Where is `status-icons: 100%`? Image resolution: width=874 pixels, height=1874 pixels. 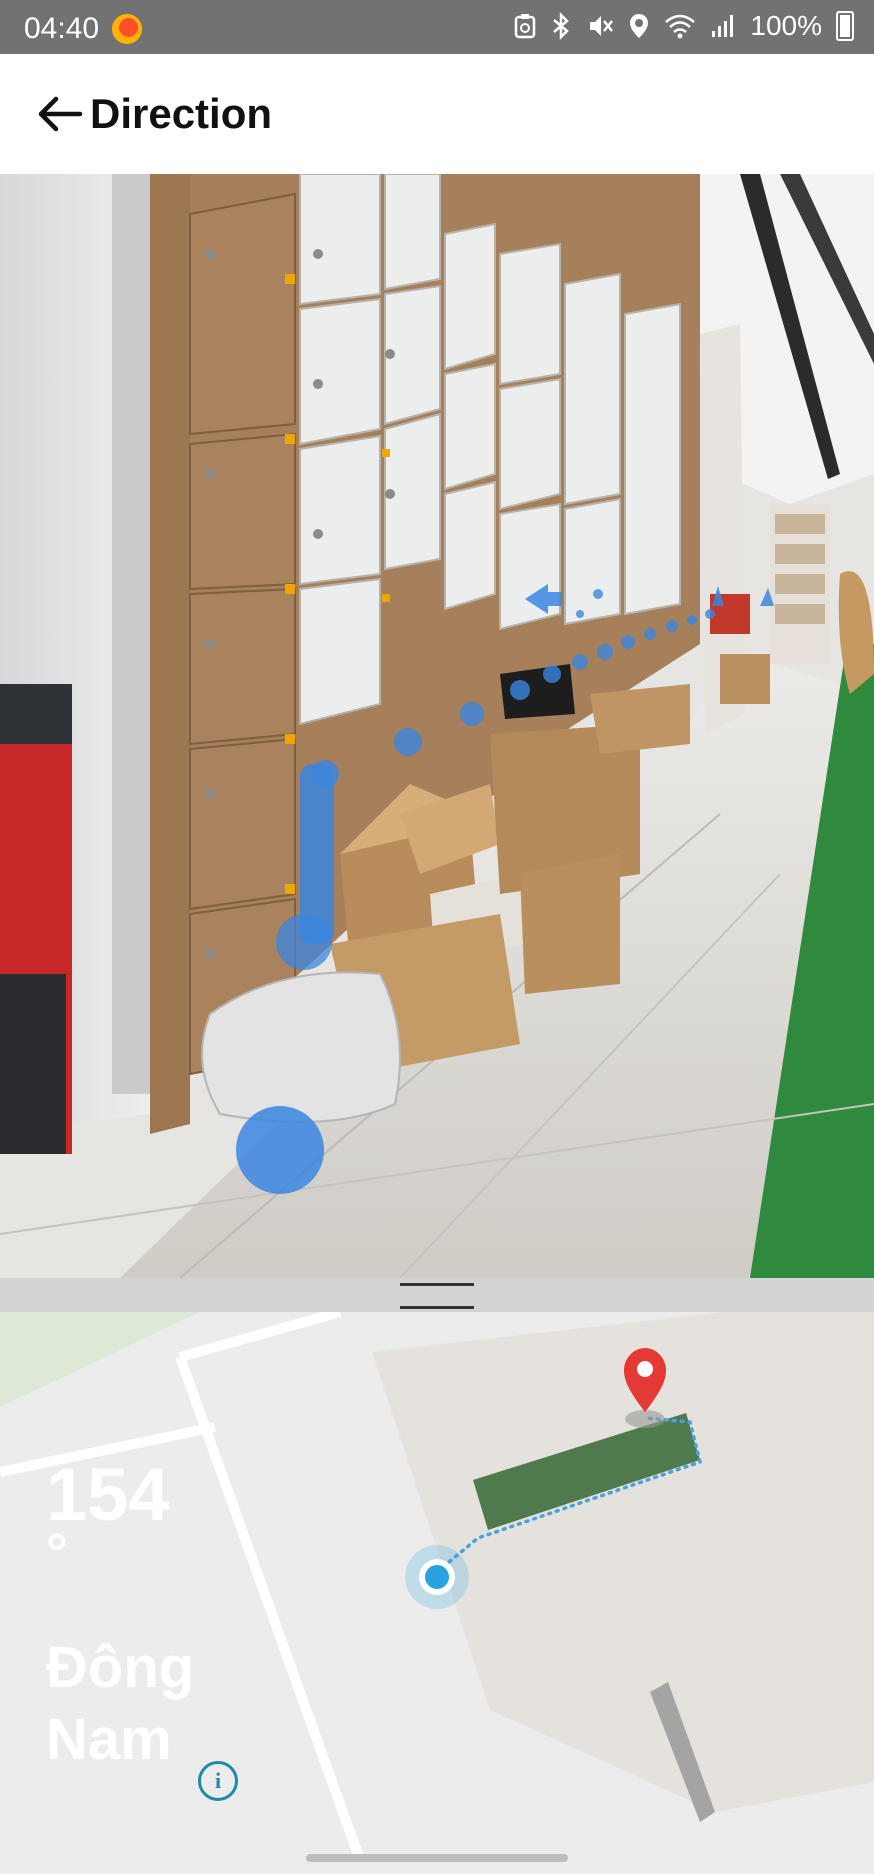 status-icons: 100% is located at coordinates (684, 26).